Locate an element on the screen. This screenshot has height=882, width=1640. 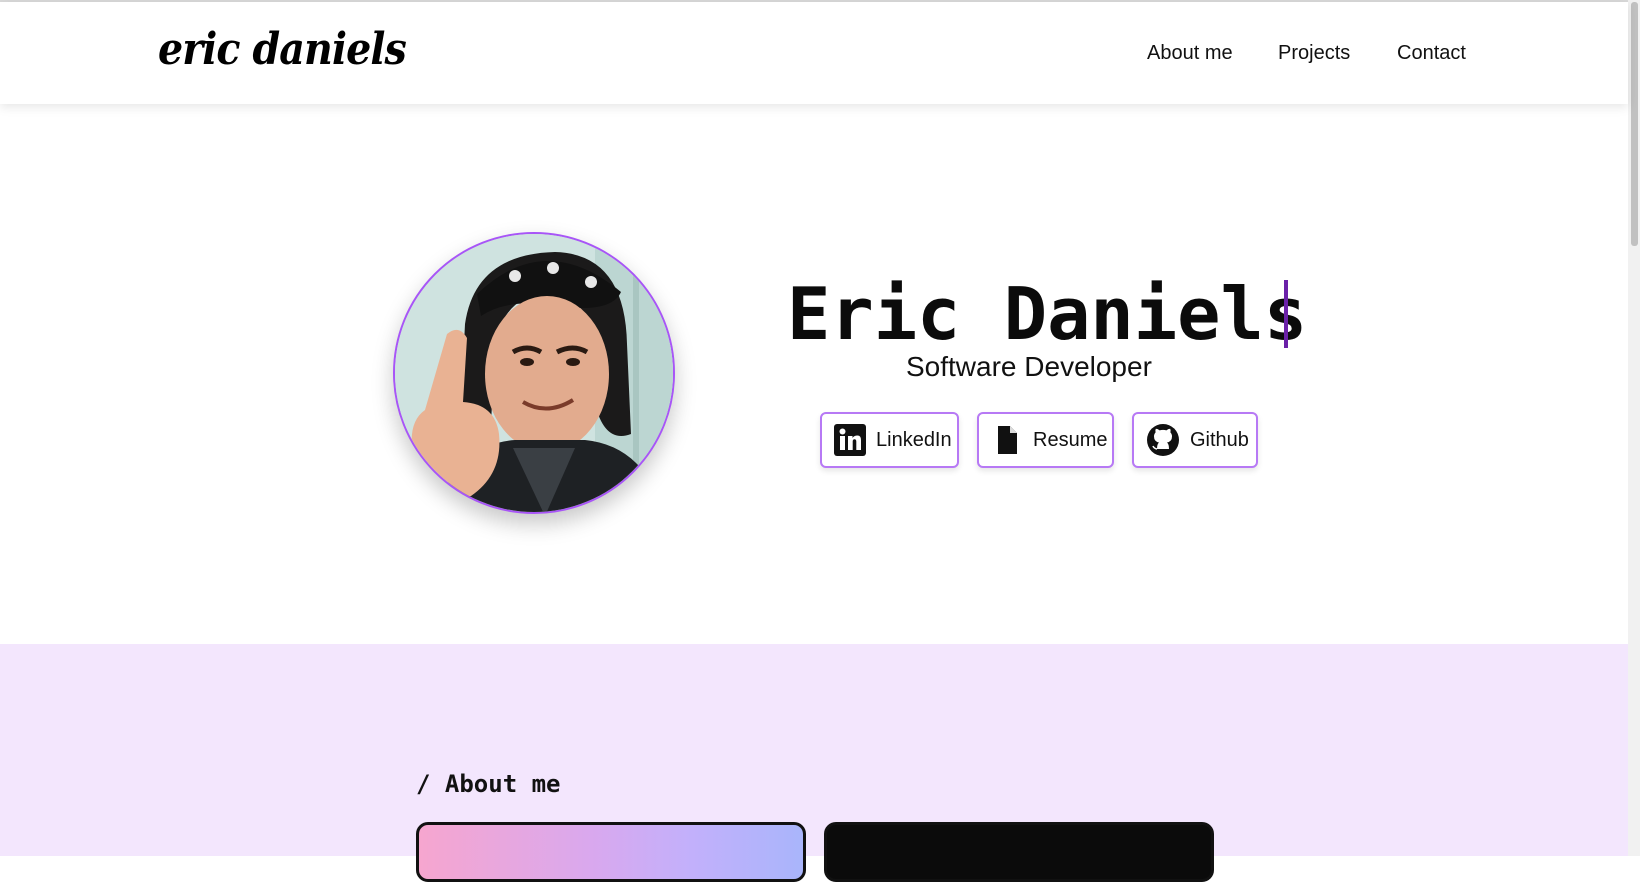
about-card-gradient is located at coordinates (611, 852).